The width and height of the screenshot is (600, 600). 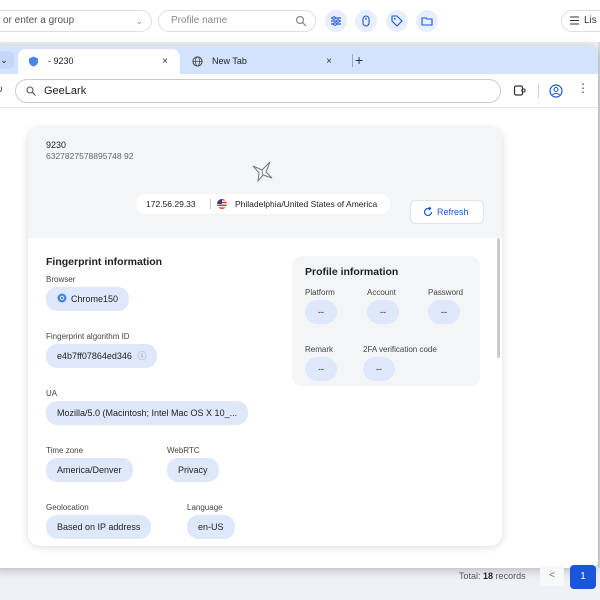 I want to click on profile-name: 9230, so click(x=56, y=145).